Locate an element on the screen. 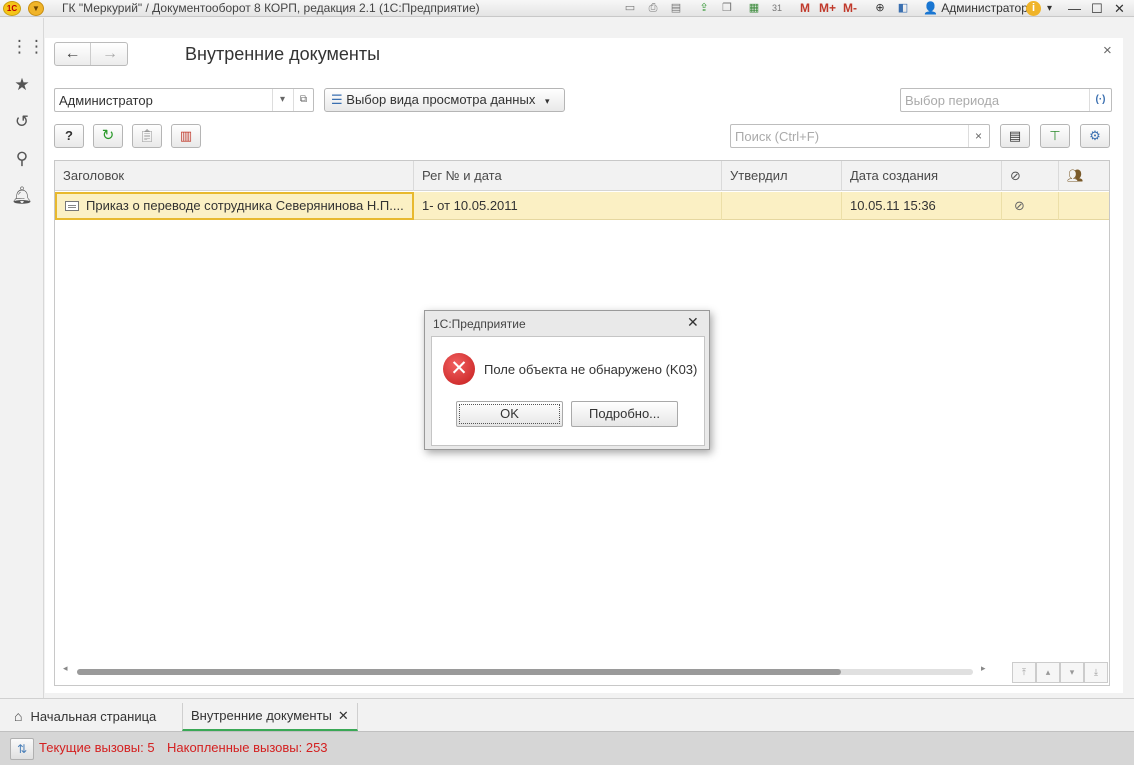 The height and width of the screenshot is (765, 1134). app-logo: 1С is located at coordinates (12, 8).